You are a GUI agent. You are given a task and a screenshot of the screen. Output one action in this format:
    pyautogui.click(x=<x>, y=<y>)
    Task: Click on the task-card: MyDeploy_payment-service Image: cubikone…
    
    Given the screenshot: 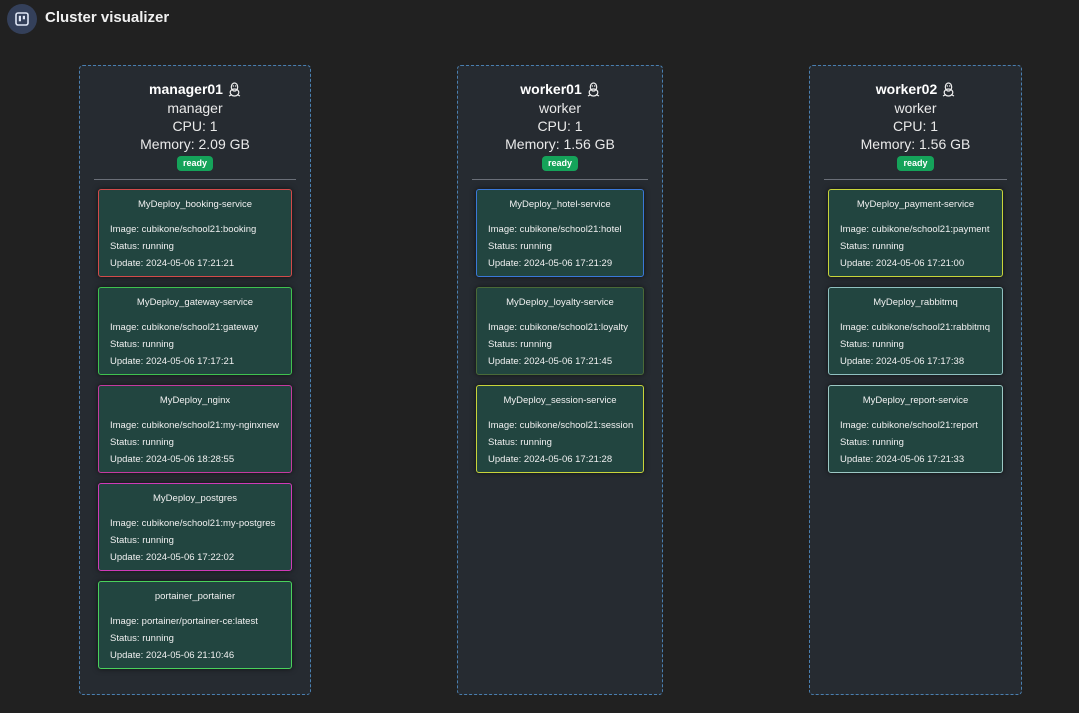 What is the action you would take?
    pyautogui.click(x=915, y=233)
    